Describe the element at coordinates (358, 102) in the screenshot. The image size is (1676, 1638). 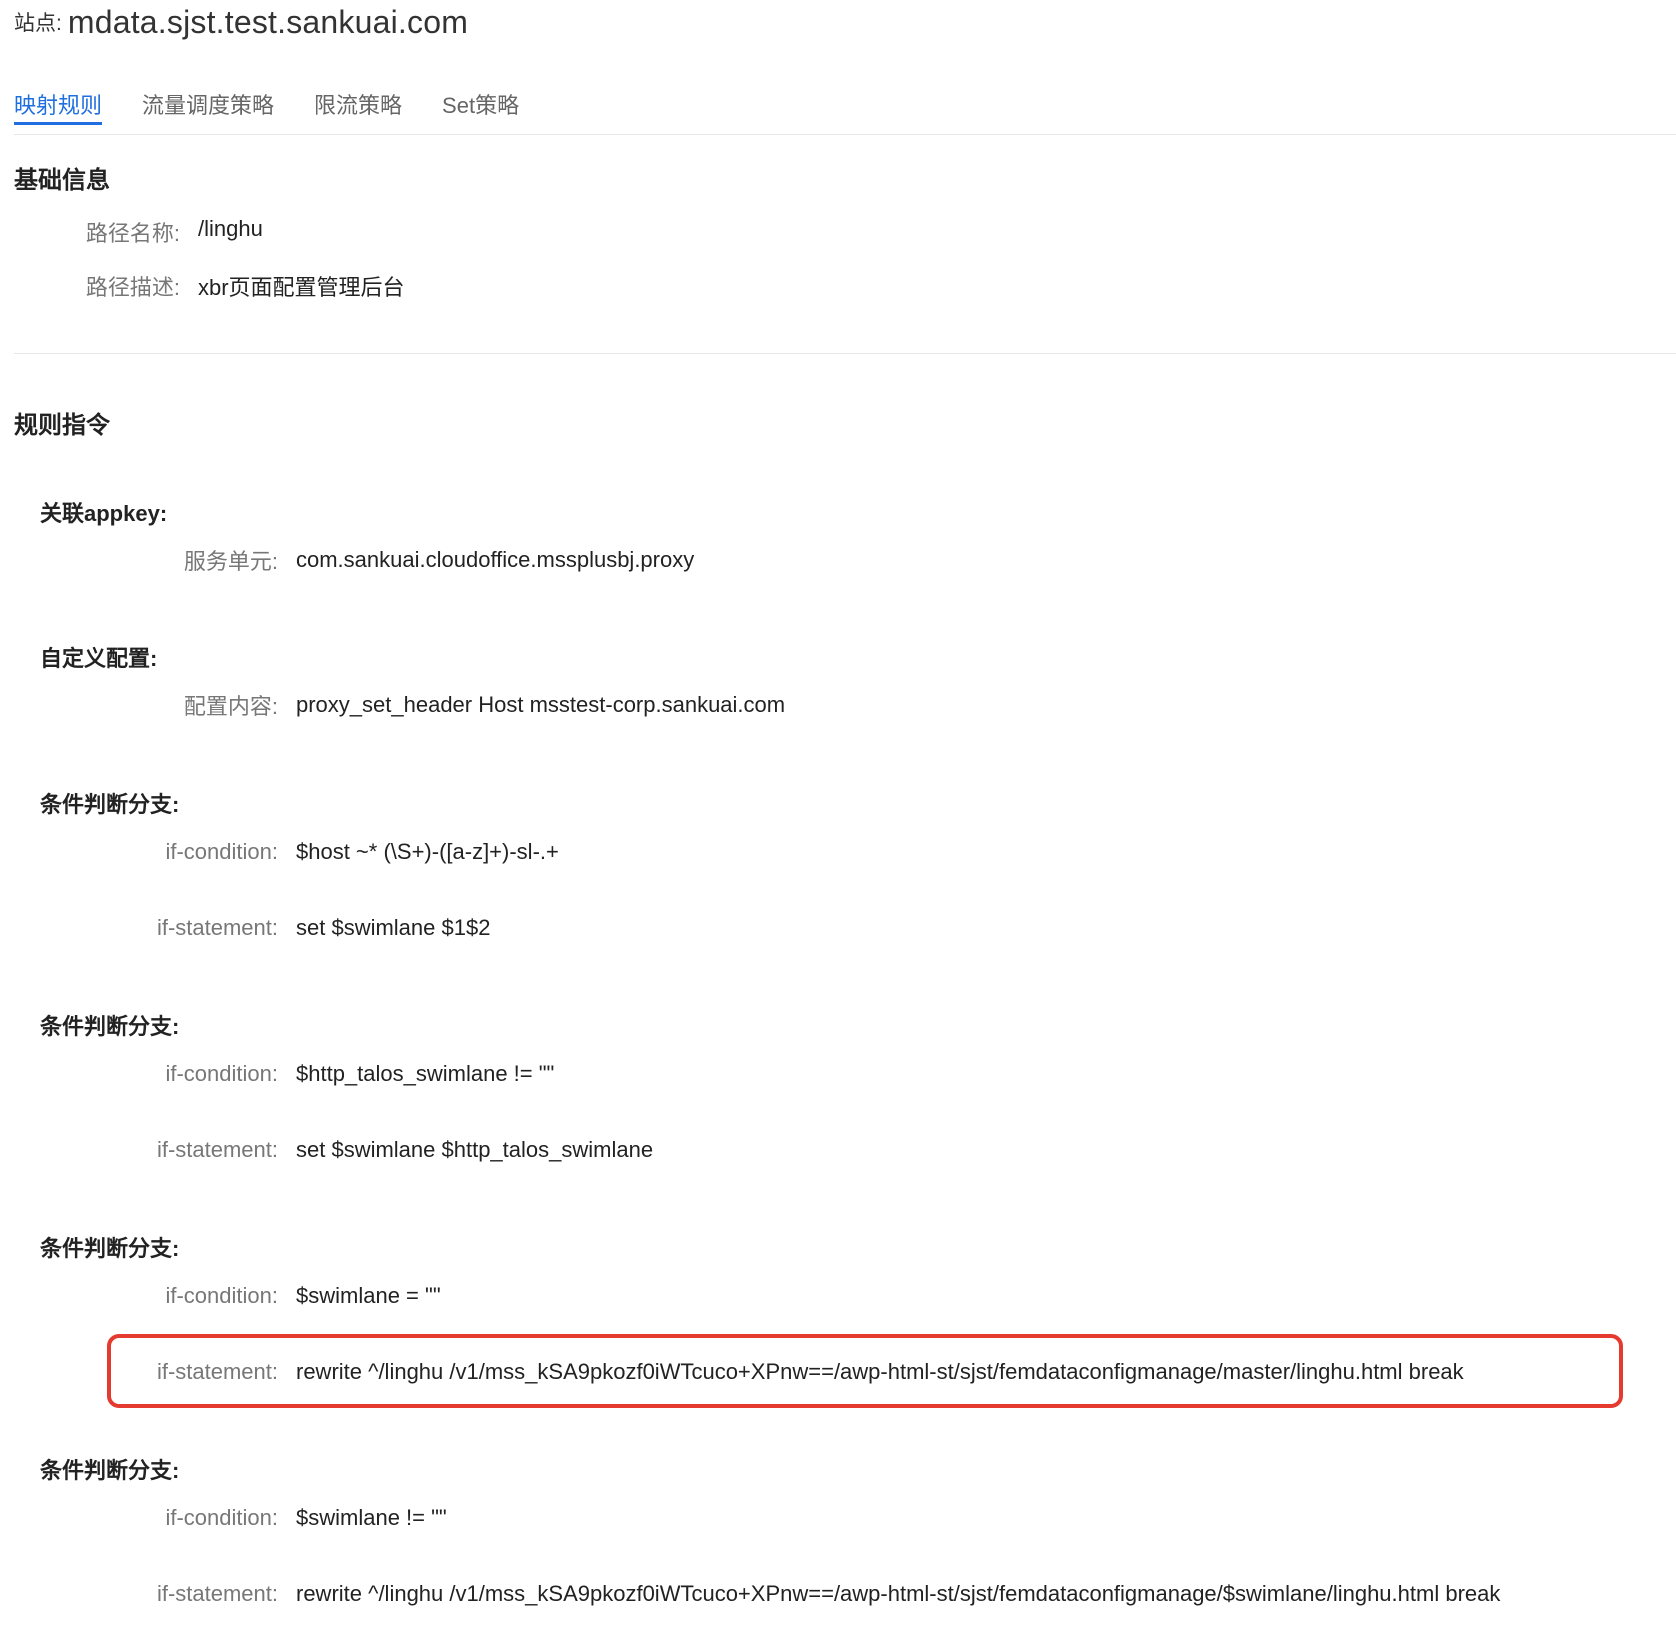
I see `tab-rate-limit: 限流策略` at that location.